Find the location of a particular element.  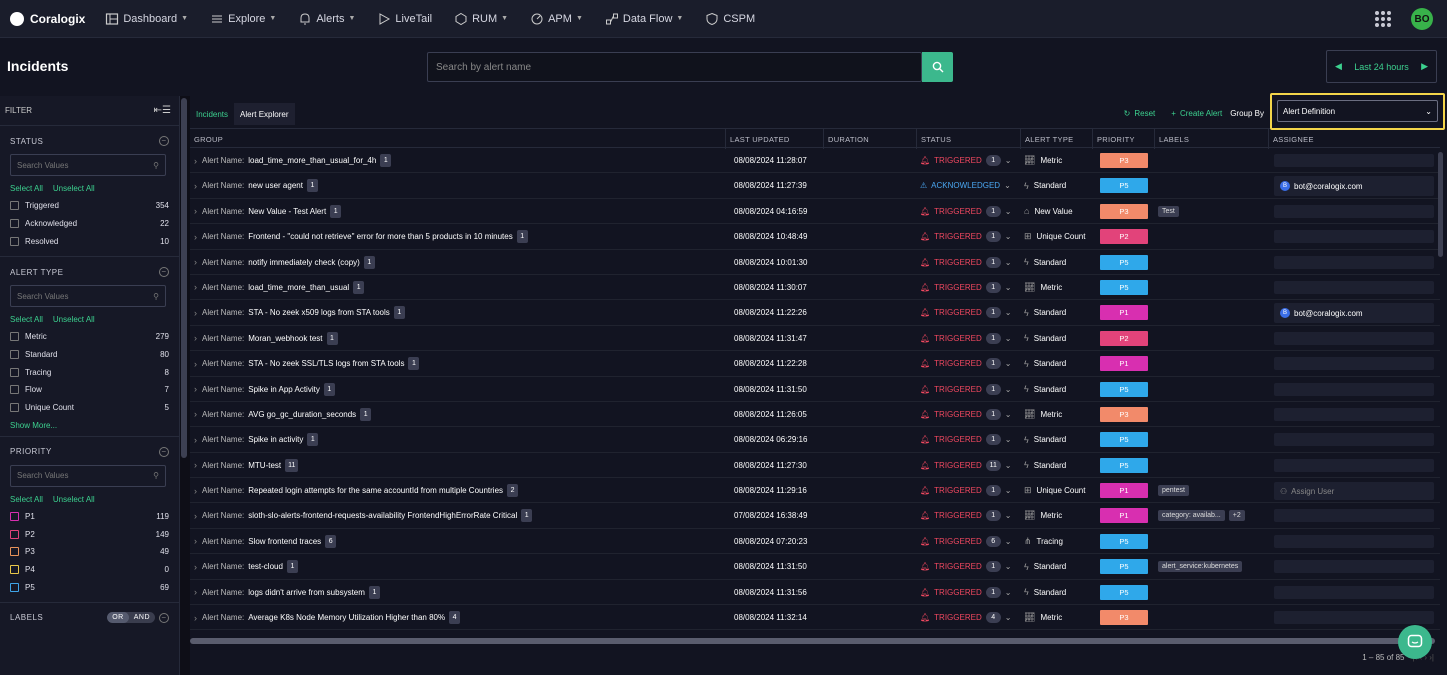

reset-button: ↻ Reset is located at coordinates (1140, 113).